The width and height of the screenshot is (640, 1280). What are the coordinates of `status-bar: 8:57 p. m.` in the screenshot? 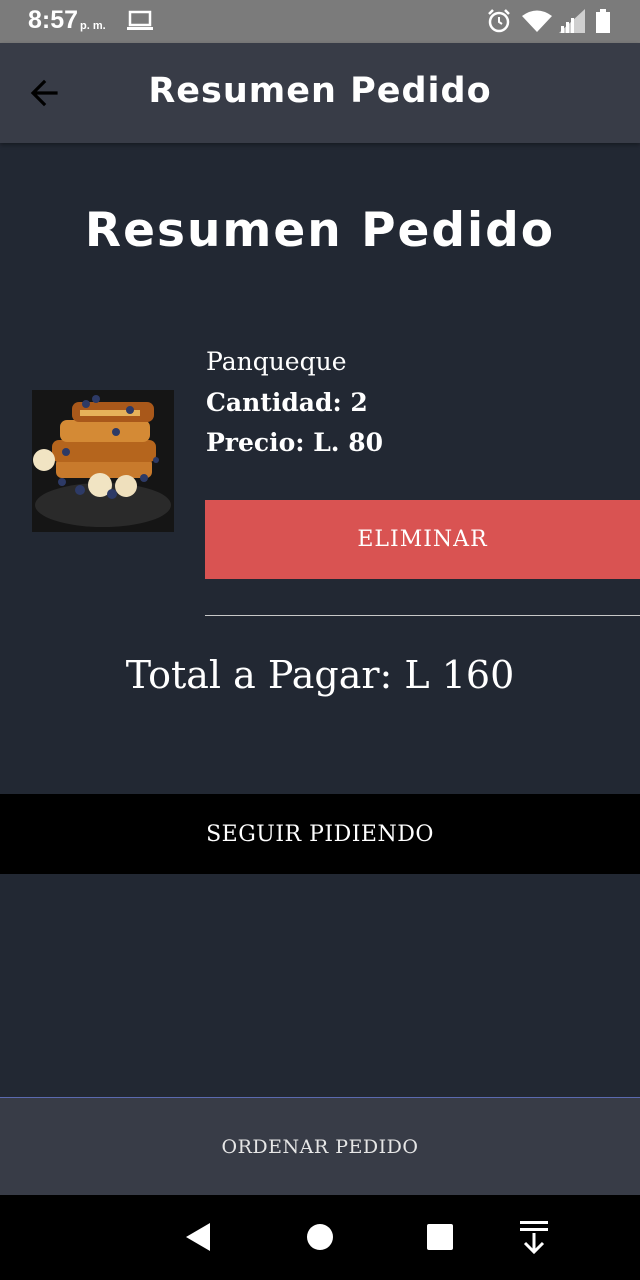 It's located at (320, 21).